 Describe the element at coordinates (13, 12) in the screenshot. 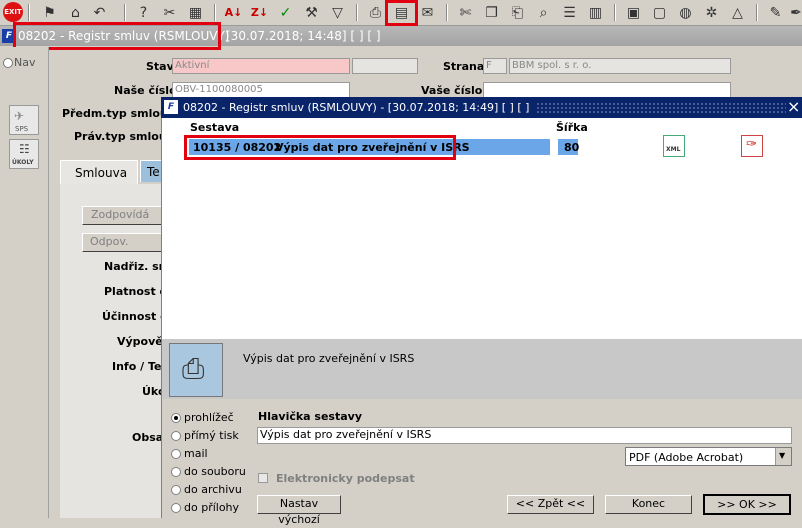

I see `exit-button: EXIT` at that location.